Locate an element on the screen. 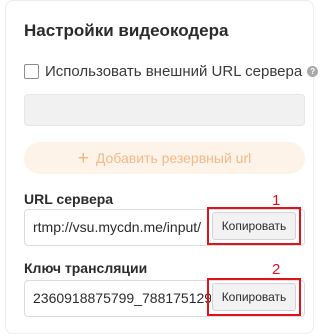 This screenshot has height=334, width=320. external-url-option: Использовать внешний URL сервера ? is located at coordinates (171, 71).